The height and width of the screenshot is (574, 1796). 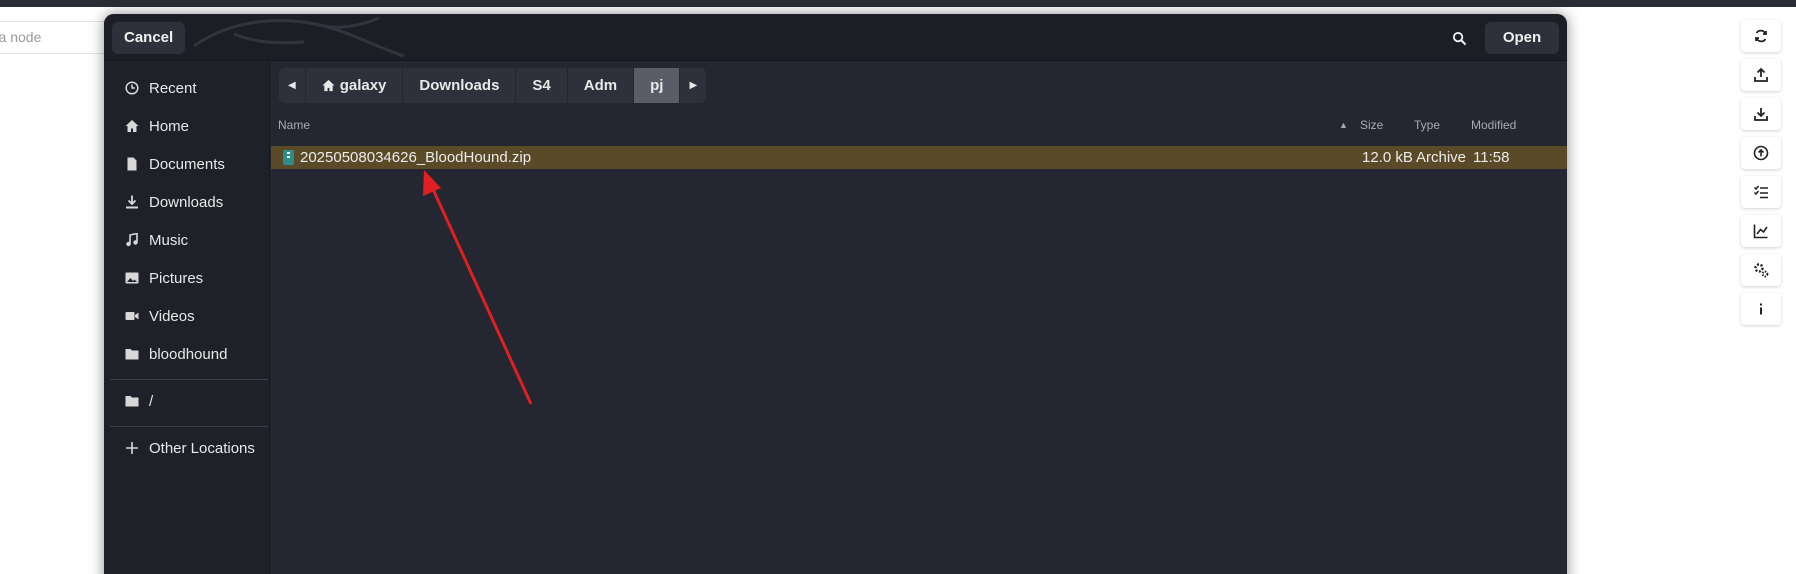 What do you see at coordinates (1761, 309) in the screenshot?
I see `info-icon` at bounding box center [1761, 309].